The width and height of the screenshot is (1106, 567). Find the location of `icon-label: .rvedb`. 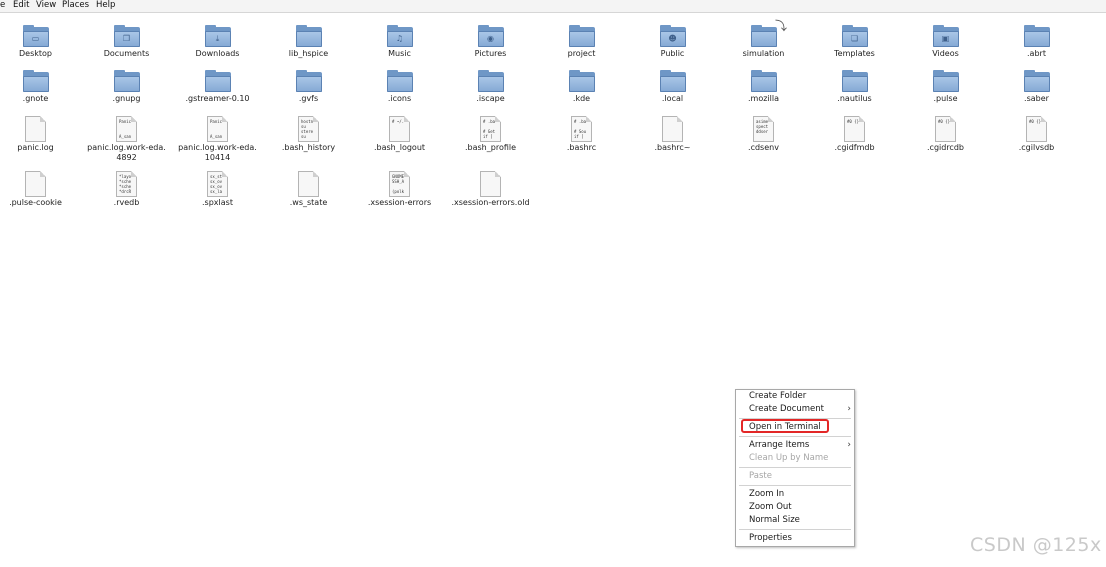

icon-label: .rvedb is located at coordinates (126, 202).